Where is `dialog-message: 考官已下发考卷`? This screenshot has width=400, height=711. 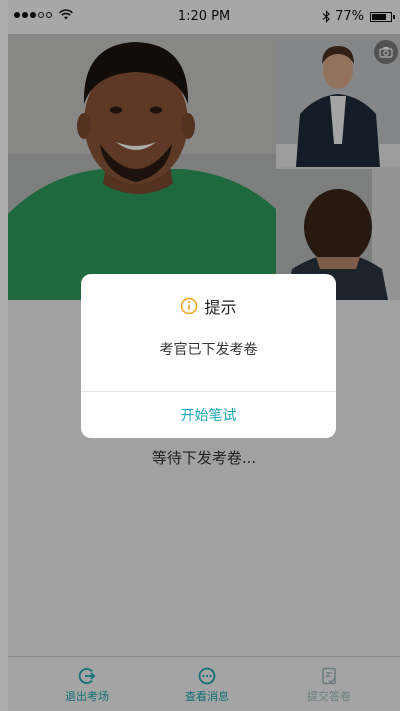 dialog-message: 考官已下发考卷 is located at coordinates (208, 350).